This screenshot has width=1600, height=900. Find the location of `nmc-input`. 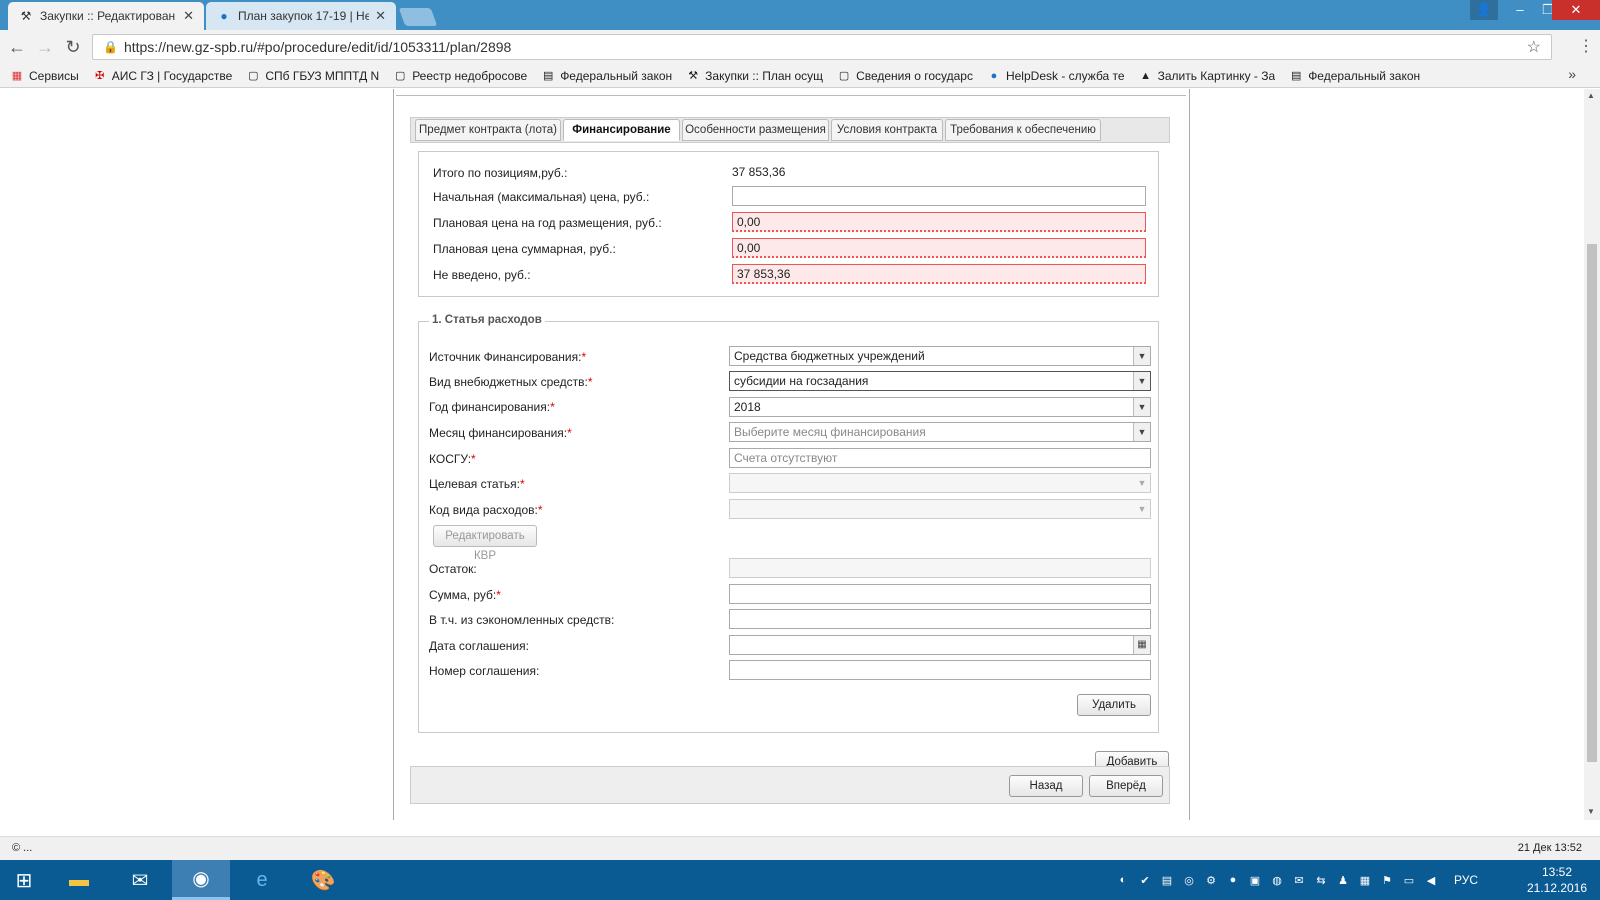

nmc-input is located at coordinates (939, 196).